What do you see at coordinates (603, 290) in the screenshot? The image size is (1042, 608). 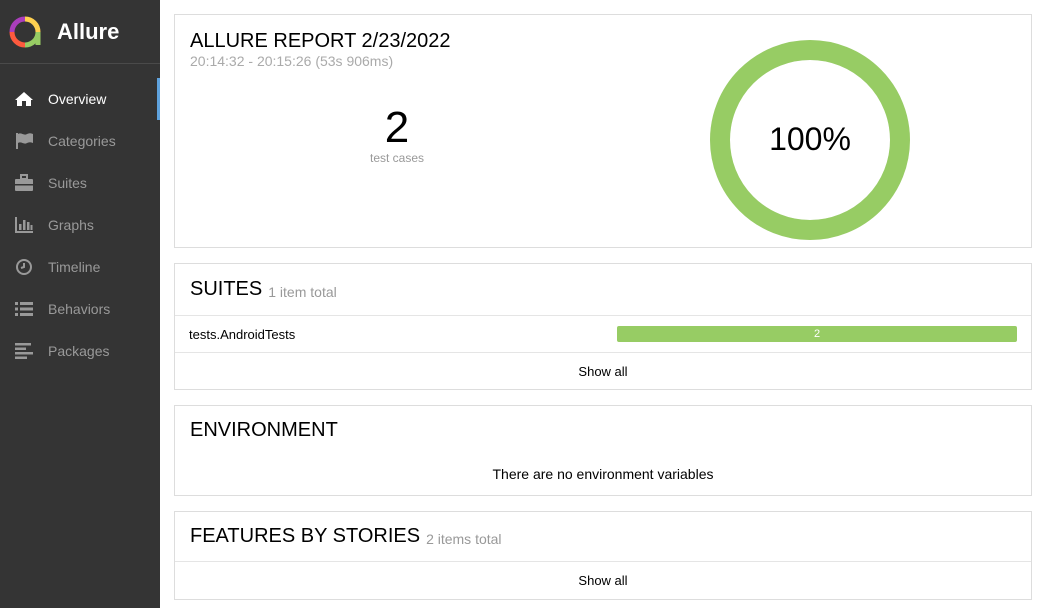 I see `suites-header: SUITES 1 item total` at bounding box center [603, 290].